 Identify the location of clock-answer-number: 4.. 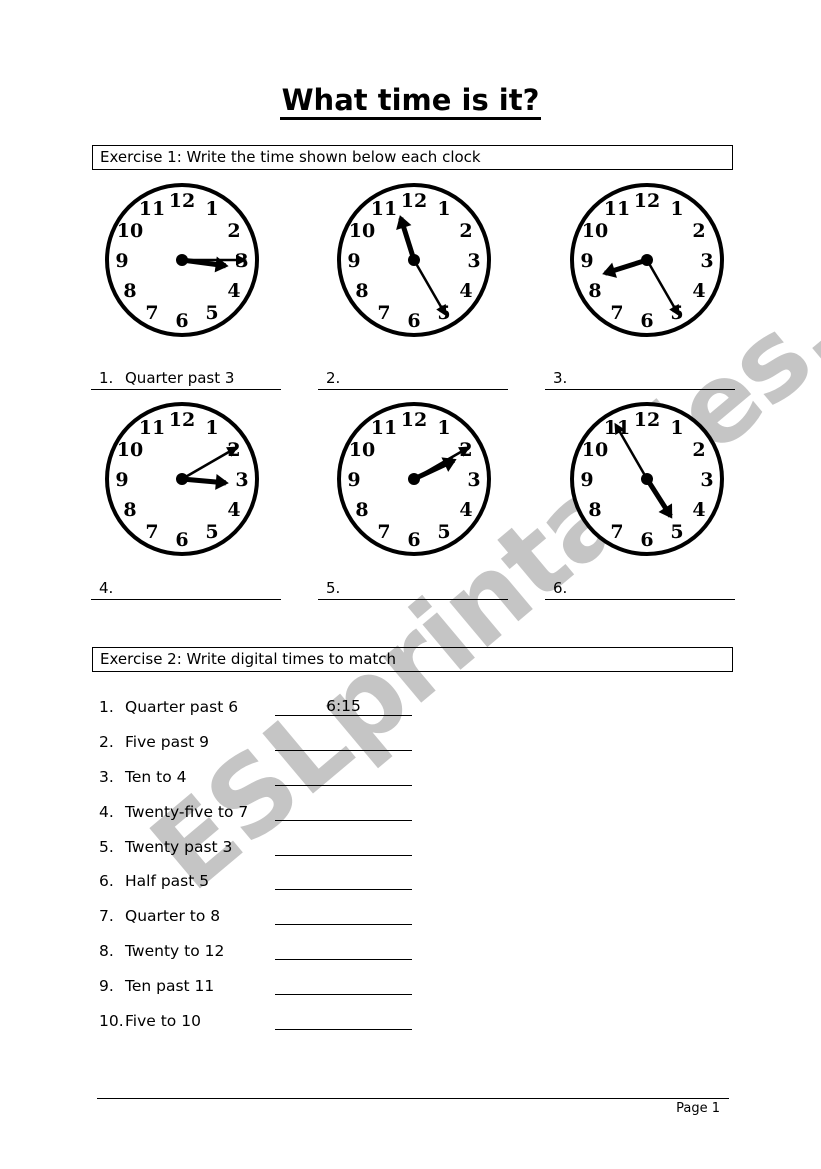
(106, 588).